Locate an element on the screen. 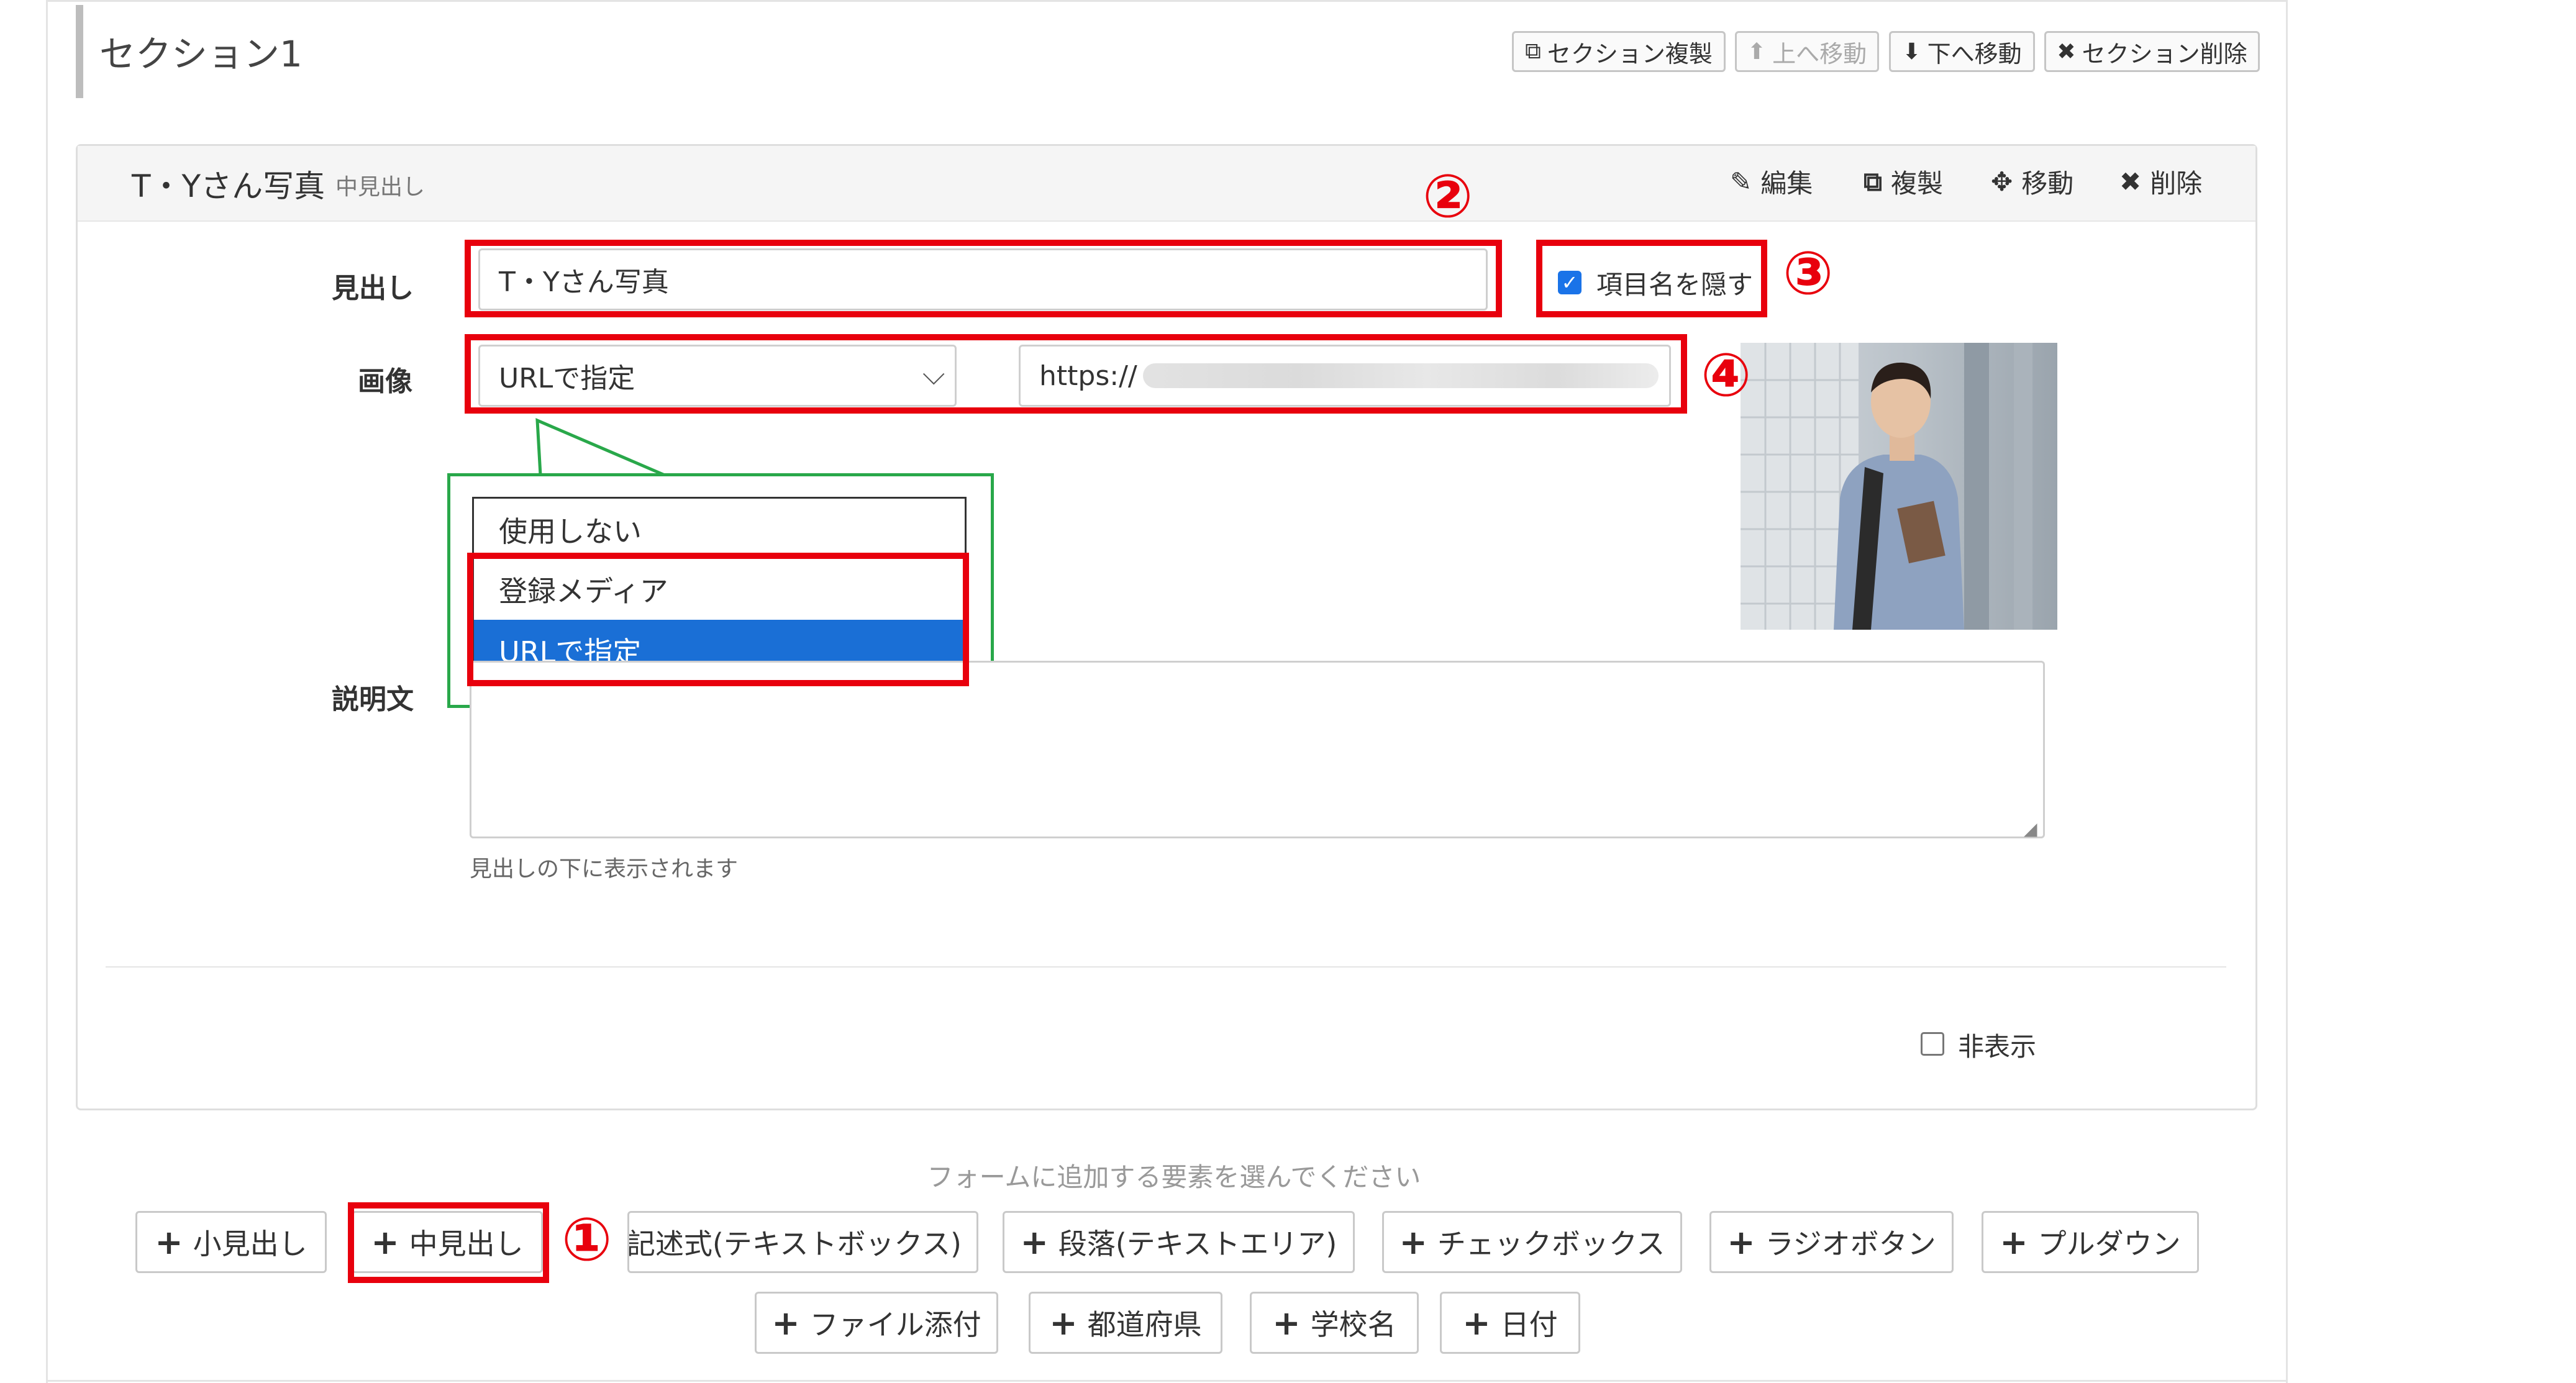  hide-field-checkbox is located at coordinates (1932, 1044).